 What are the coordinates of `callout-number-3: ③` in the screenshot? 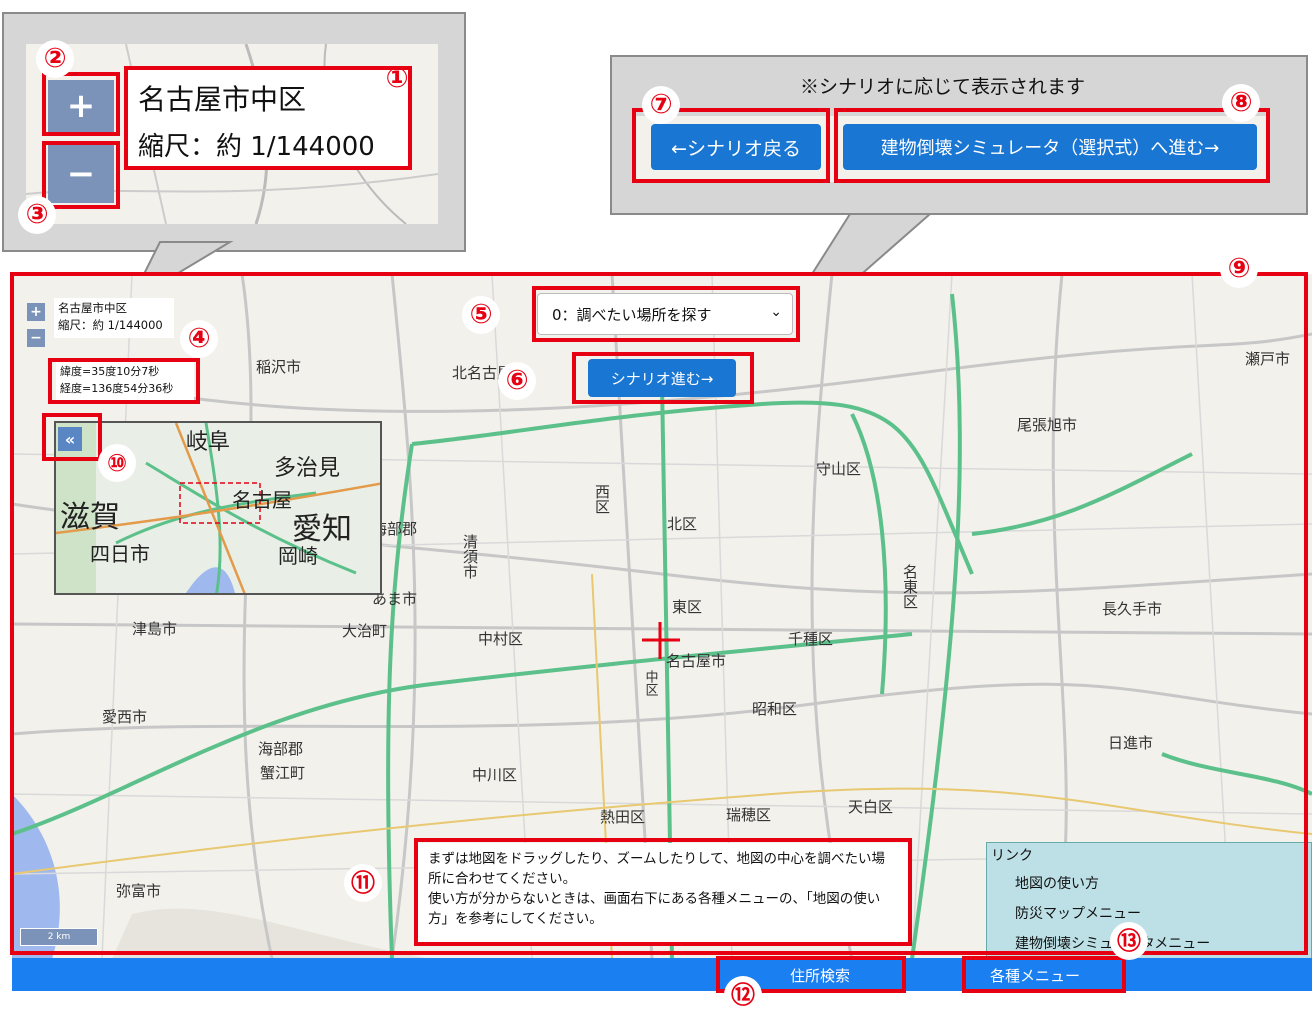 It's located at (37, 215).